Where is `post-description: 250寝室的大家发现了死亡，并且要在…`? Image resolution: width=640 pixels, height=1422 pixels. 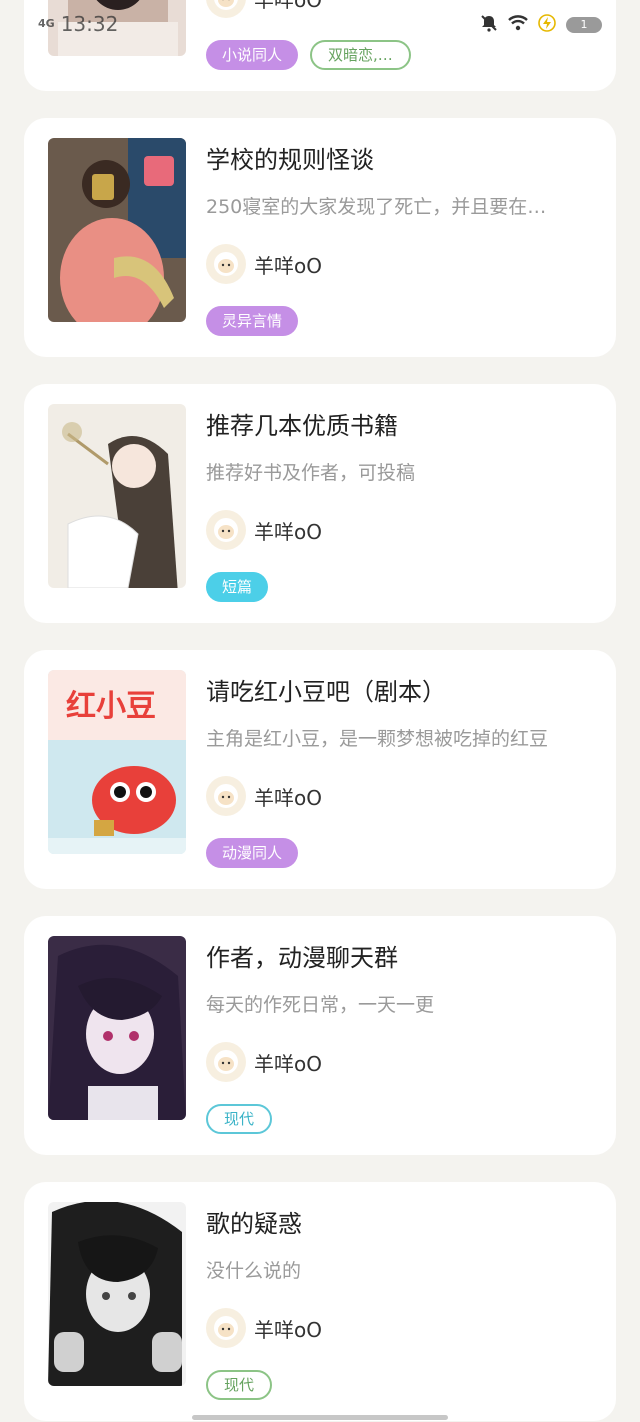
post-description: 250寝室的大家发现了死亡，并且要在… is located at coordinates (376, 207).